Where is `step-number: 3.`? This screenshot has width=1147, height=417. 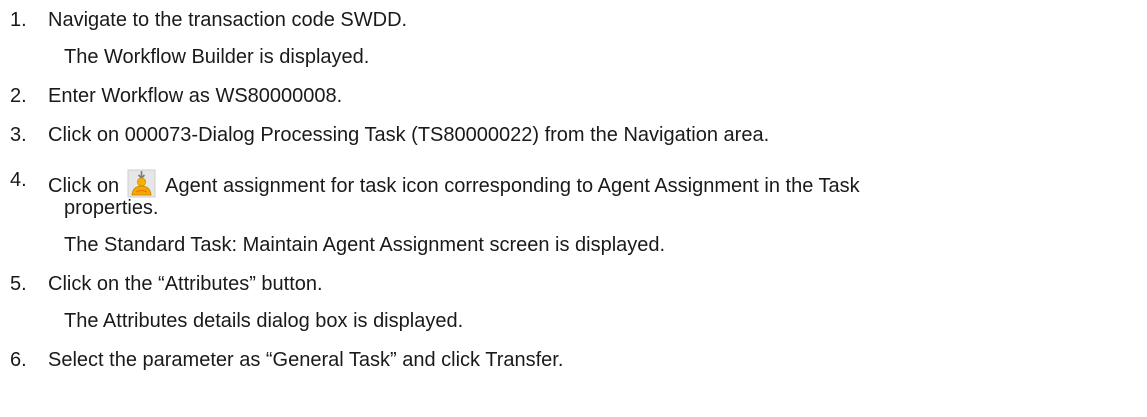 step-number: 3. is located at coordinates (18, 135).